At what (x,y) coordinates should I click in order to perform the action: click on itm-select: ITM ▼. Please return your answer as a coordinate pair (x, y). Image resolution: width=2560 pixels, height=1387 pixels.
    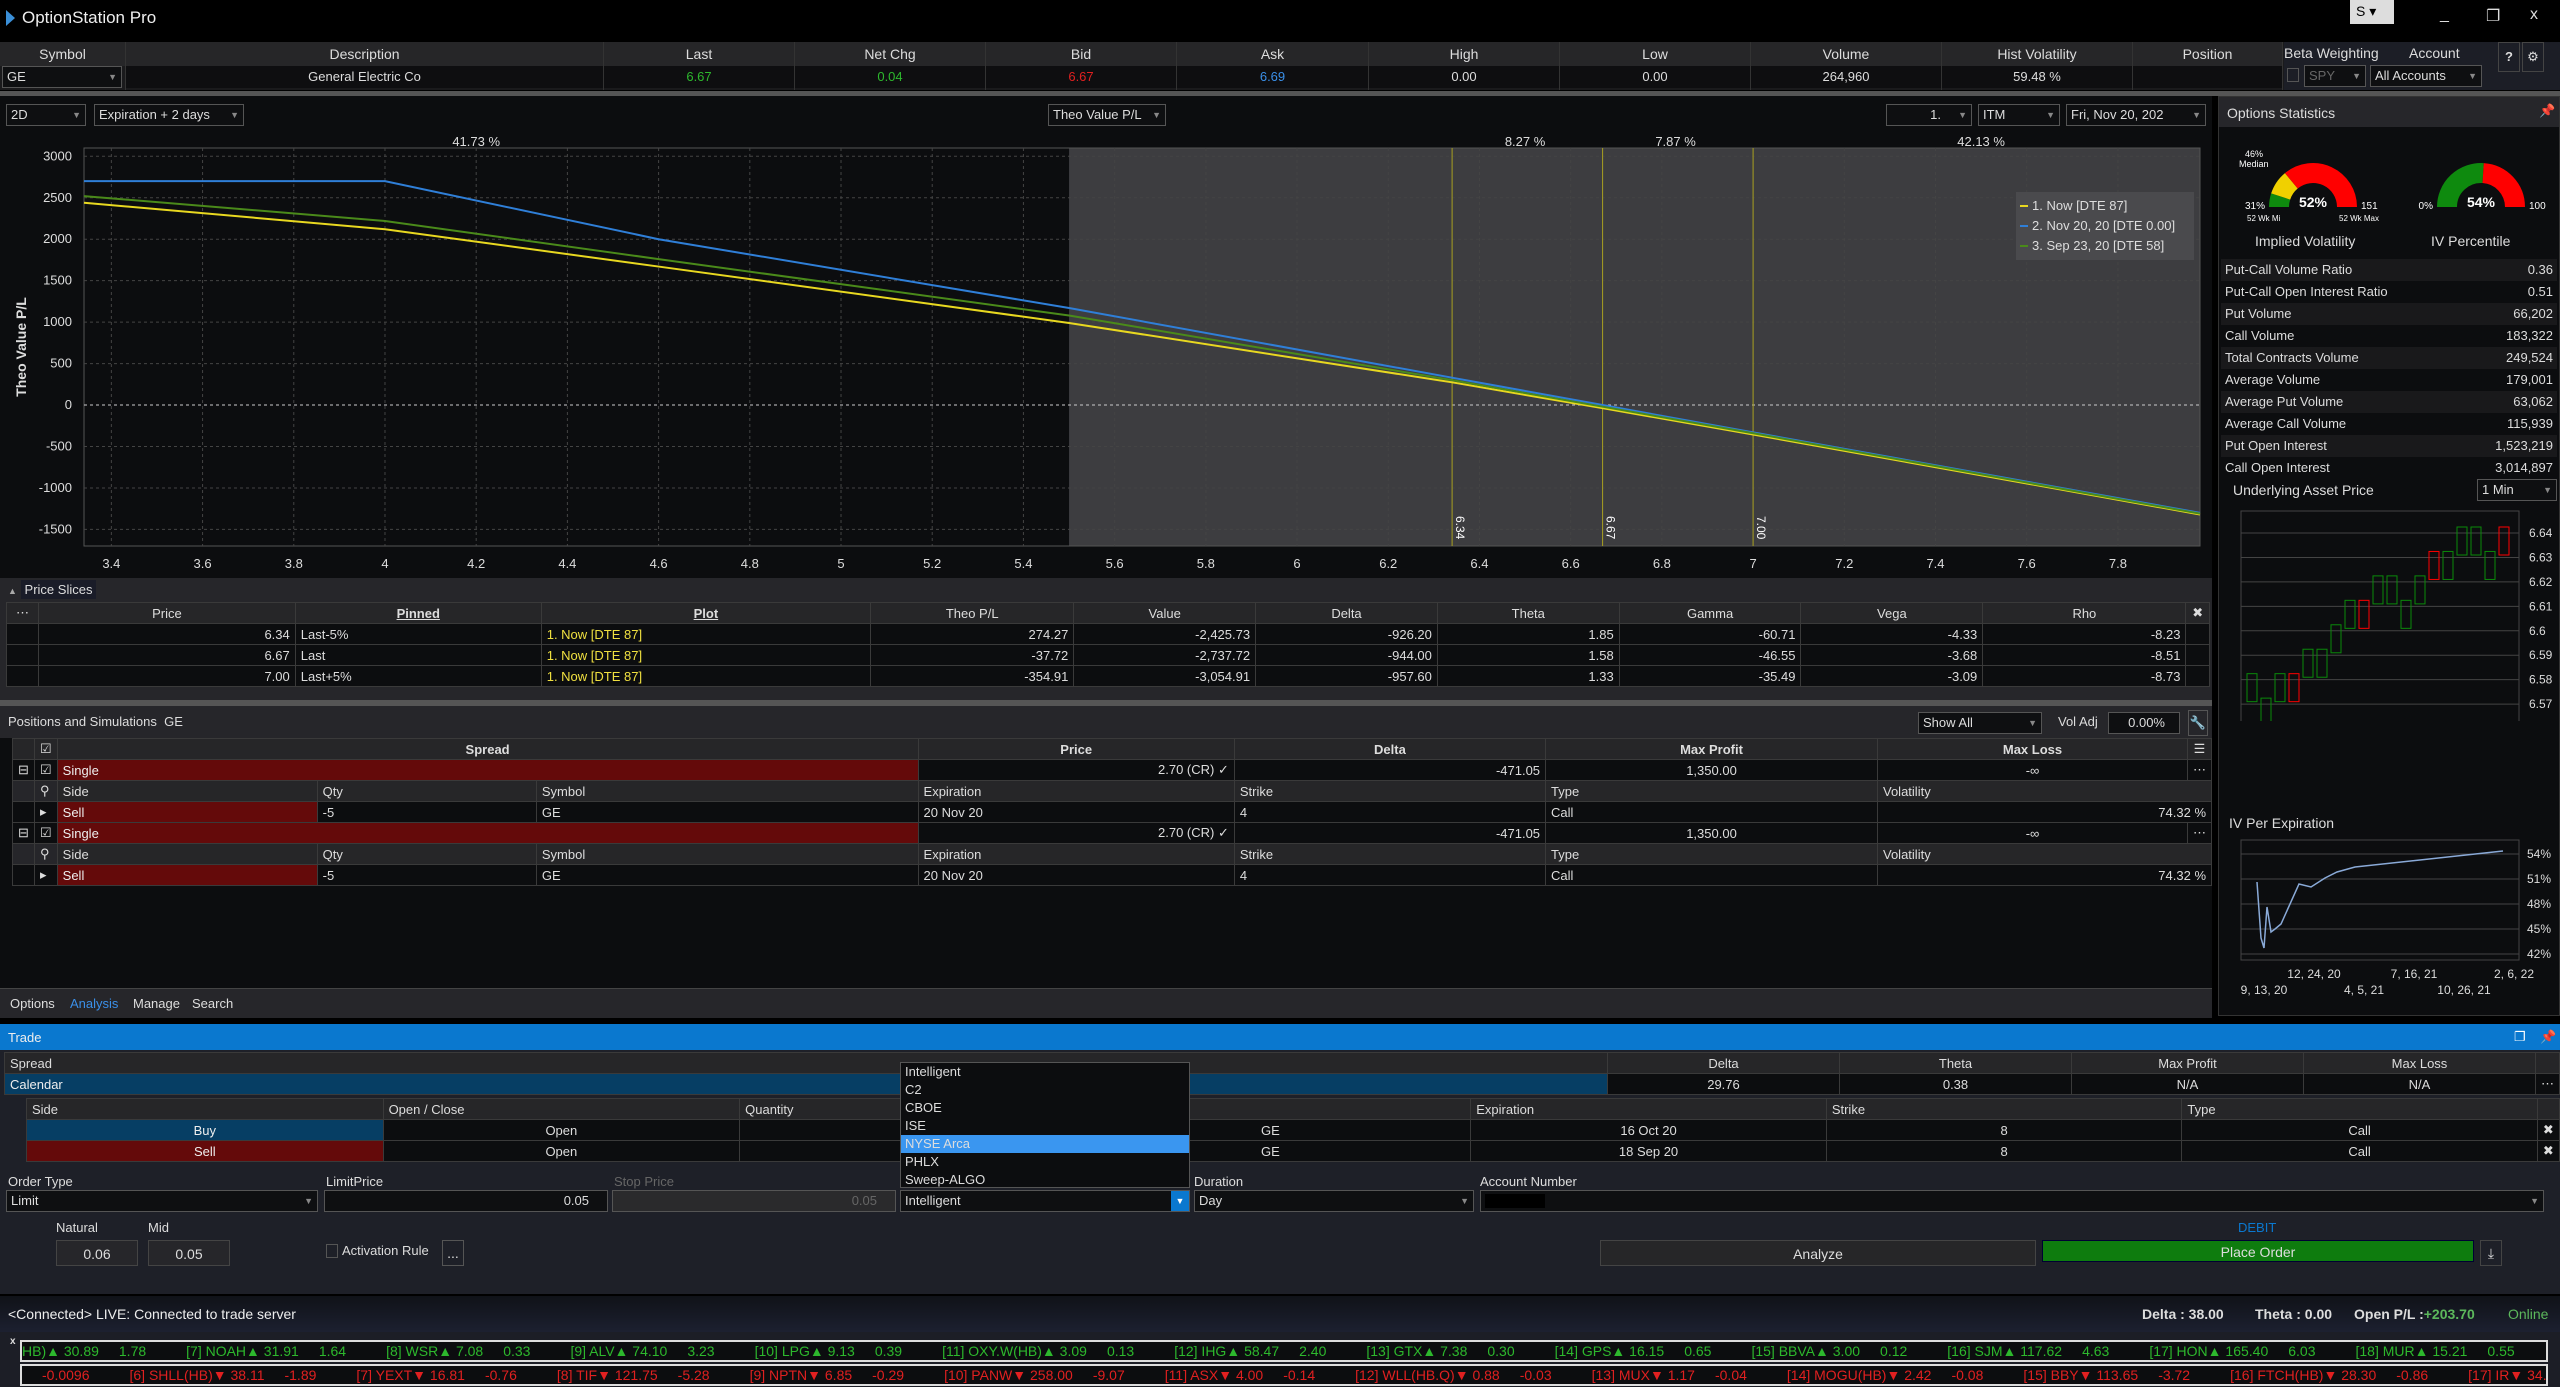
    Looking at the image, I should click on (2019, 115).